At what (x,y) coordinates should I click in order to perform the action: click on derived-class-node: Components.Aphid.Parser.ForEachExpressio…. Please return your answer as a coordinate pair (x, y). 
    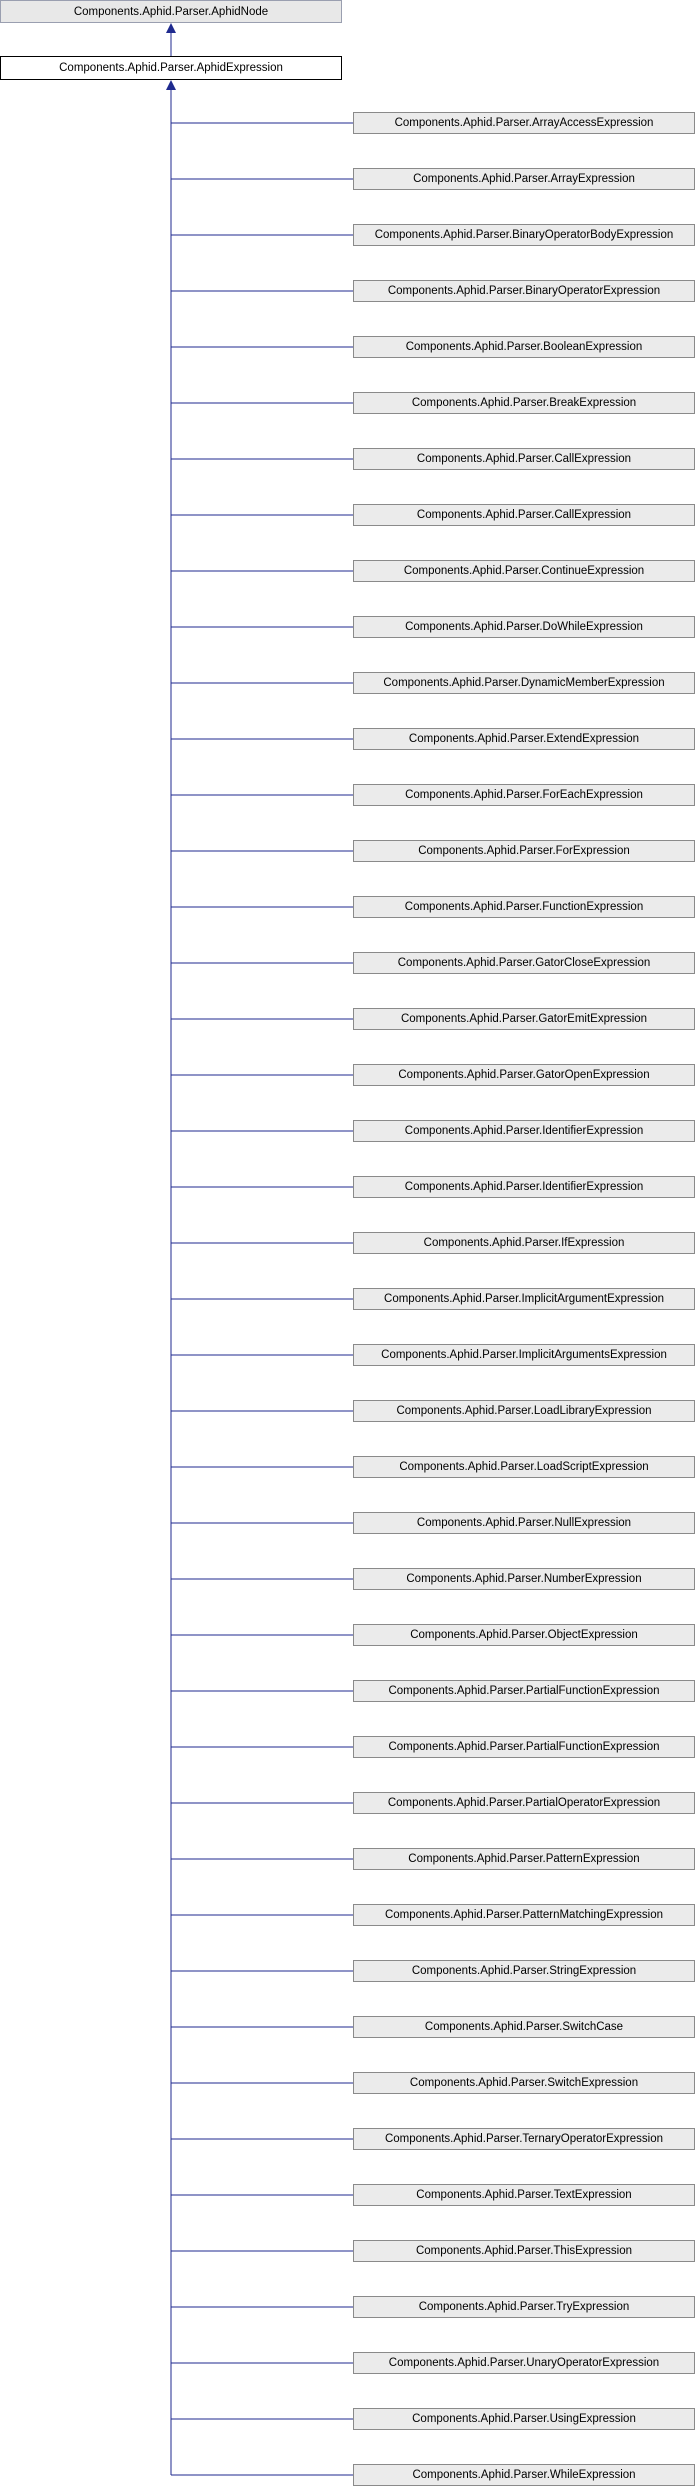
    Looking at the image, I should click on (524, 795).